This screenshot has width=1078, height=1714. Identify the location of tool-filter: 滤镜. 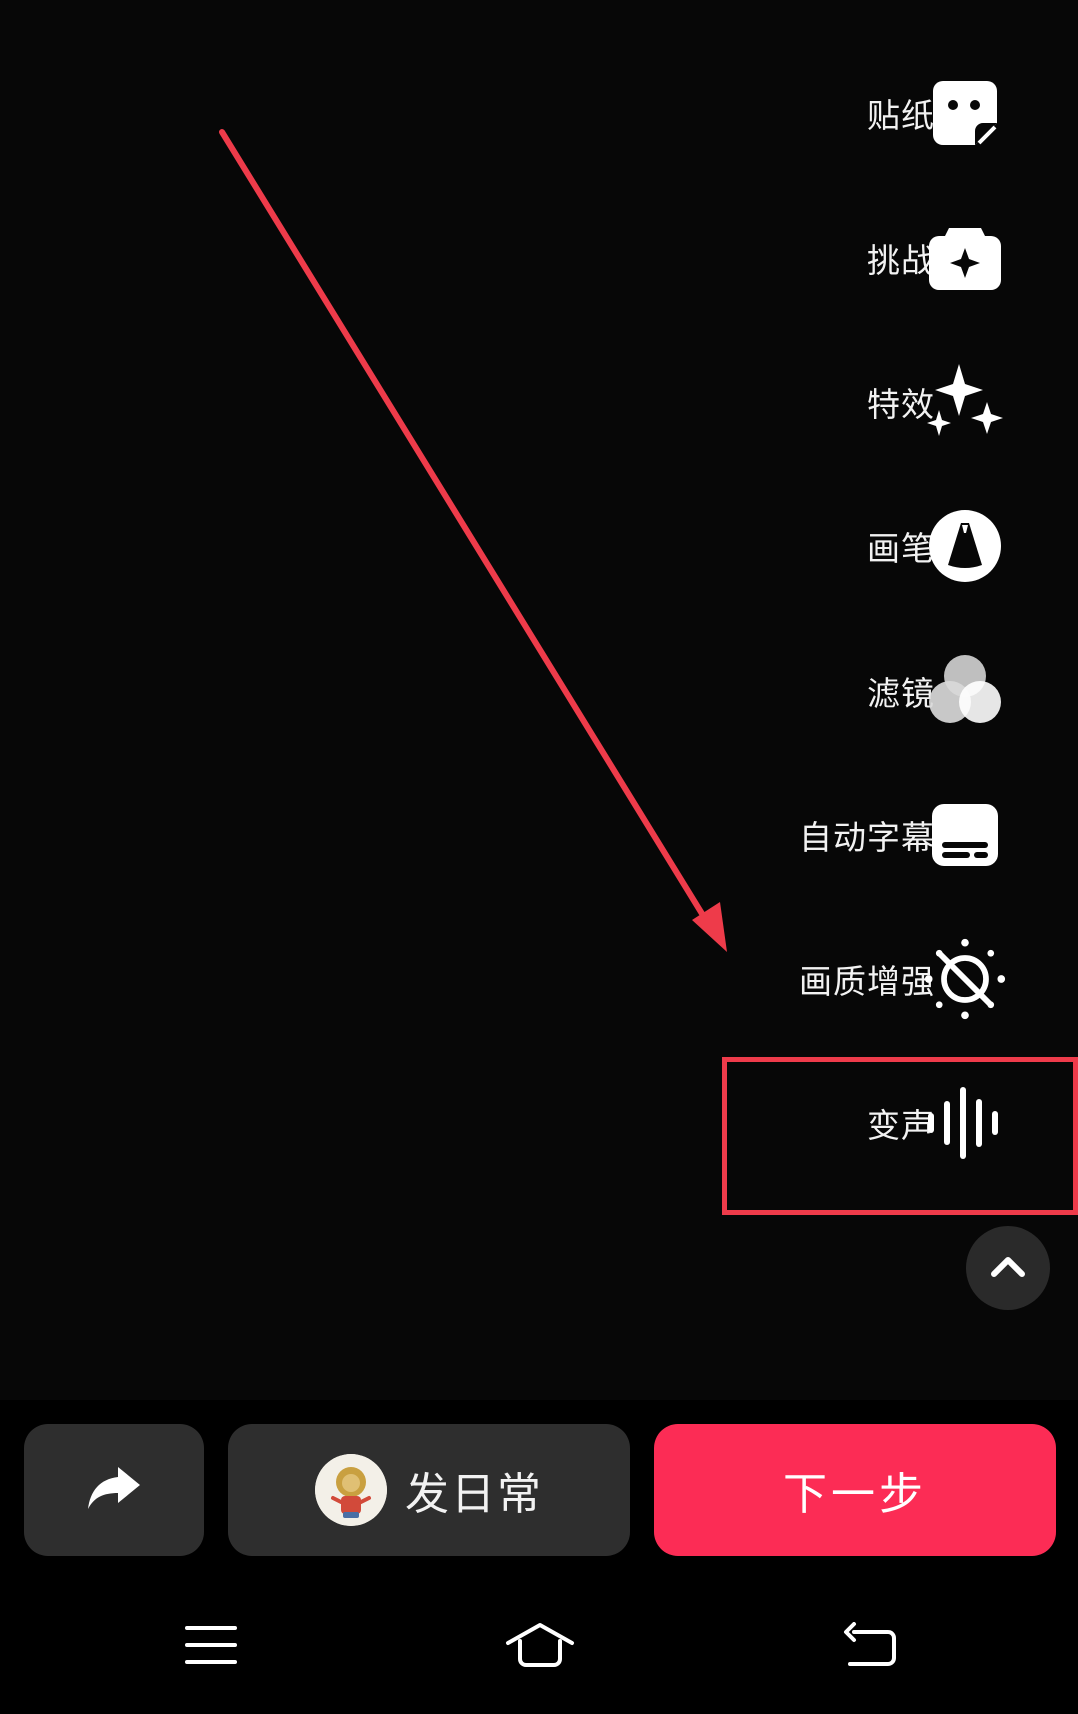
(539, 691).